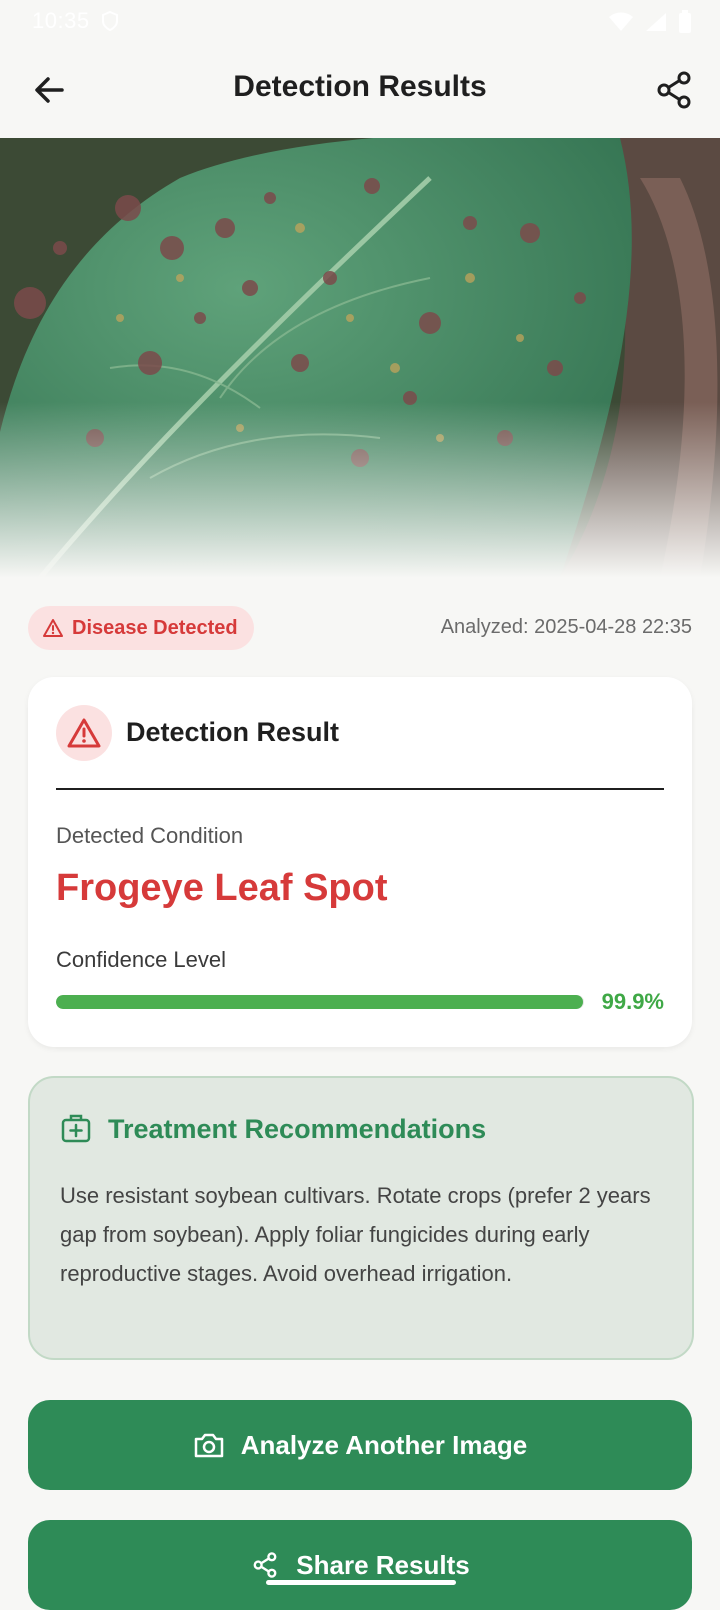  I want to click on status-bar: 10:35, so click(360, 21).